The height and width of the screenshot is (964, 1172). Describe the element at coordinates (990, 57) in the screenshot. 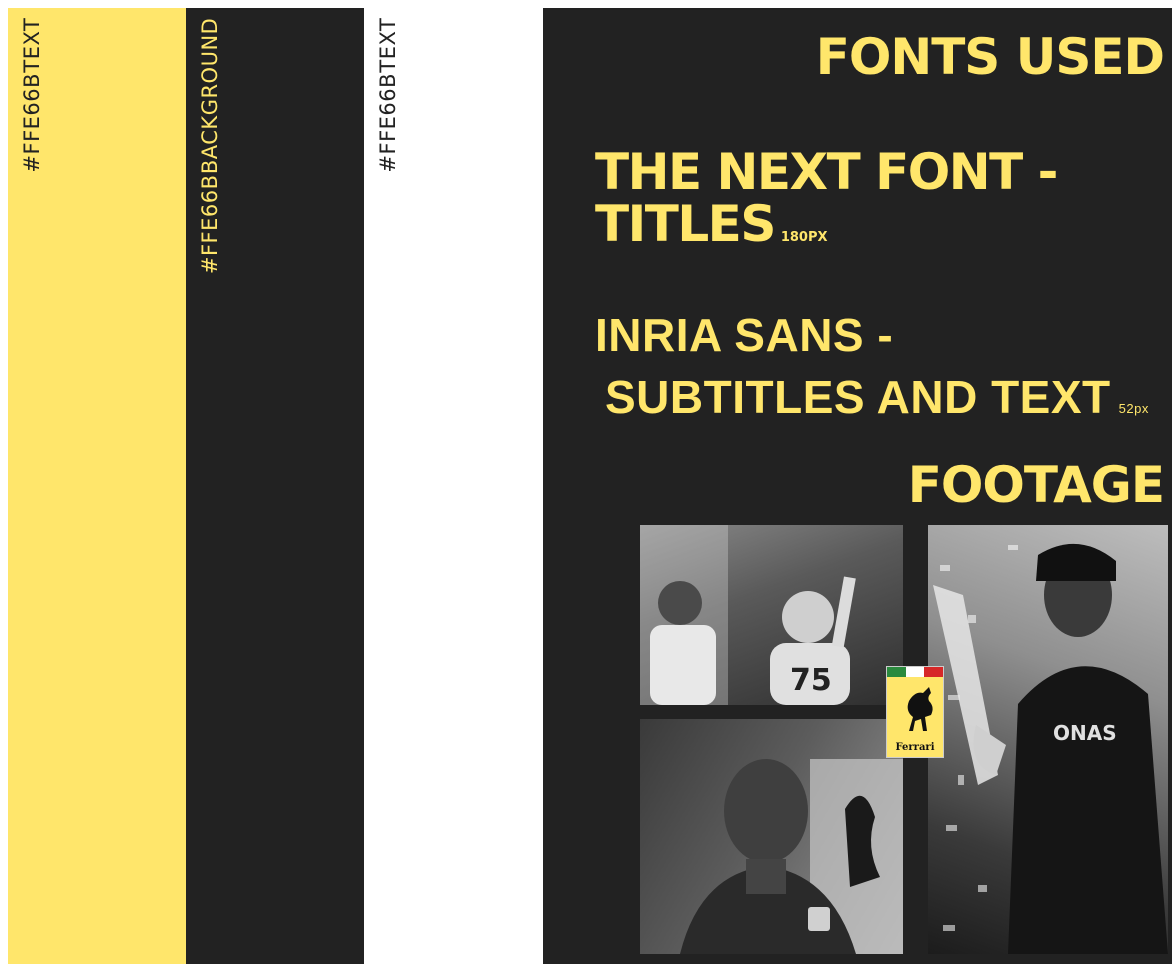

I see `fonts-used-heading: FONTS USED` at that location.